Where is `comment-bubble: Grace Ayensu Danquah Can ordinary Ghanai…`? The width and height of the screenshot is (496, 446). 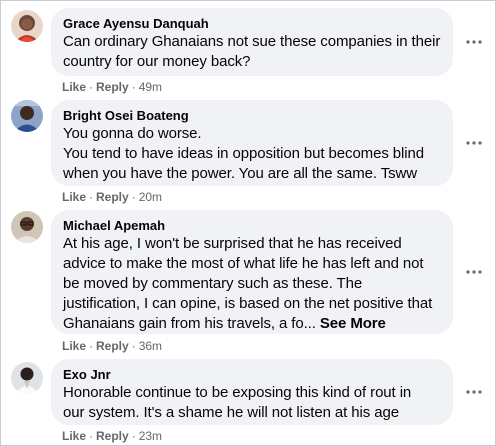 comment-bubble: Grace Ayensu Danquah Can ordinary Ghanai… is located at coordinates (252, 42).